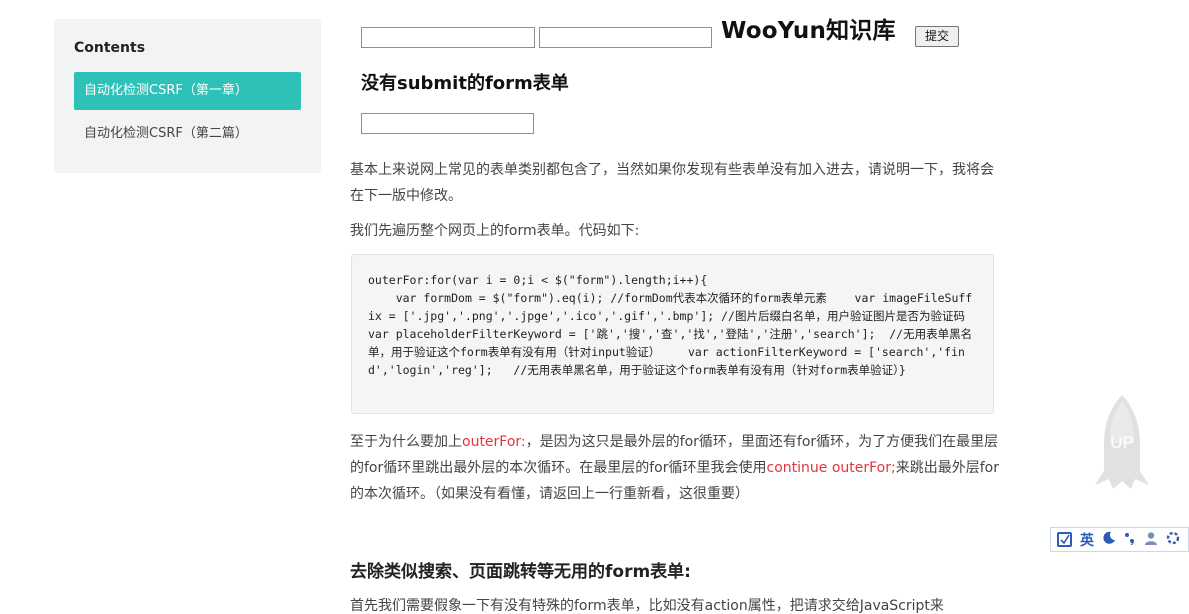  Describe the element at coordinates (1109, 540) in the screenshot. I see `moon-icon` at that location.